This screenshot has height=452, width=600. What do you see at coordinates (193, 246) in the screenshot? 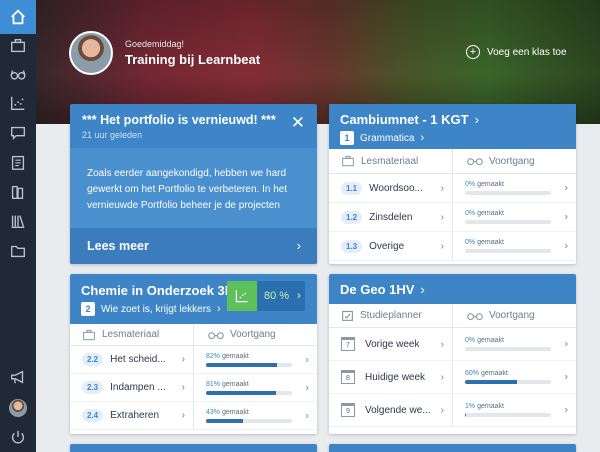
I see `read-more-button: Lees meer ›` at bounding box center [193, 246].